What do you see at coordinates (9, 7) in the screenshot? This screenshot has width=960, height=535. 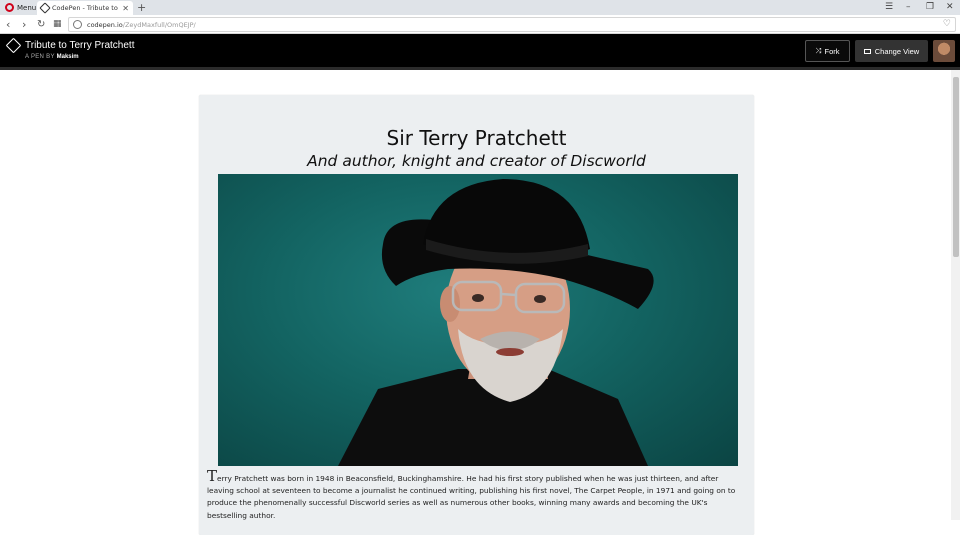 I see `opera-logo-icon` at bounding box center [9, 7].